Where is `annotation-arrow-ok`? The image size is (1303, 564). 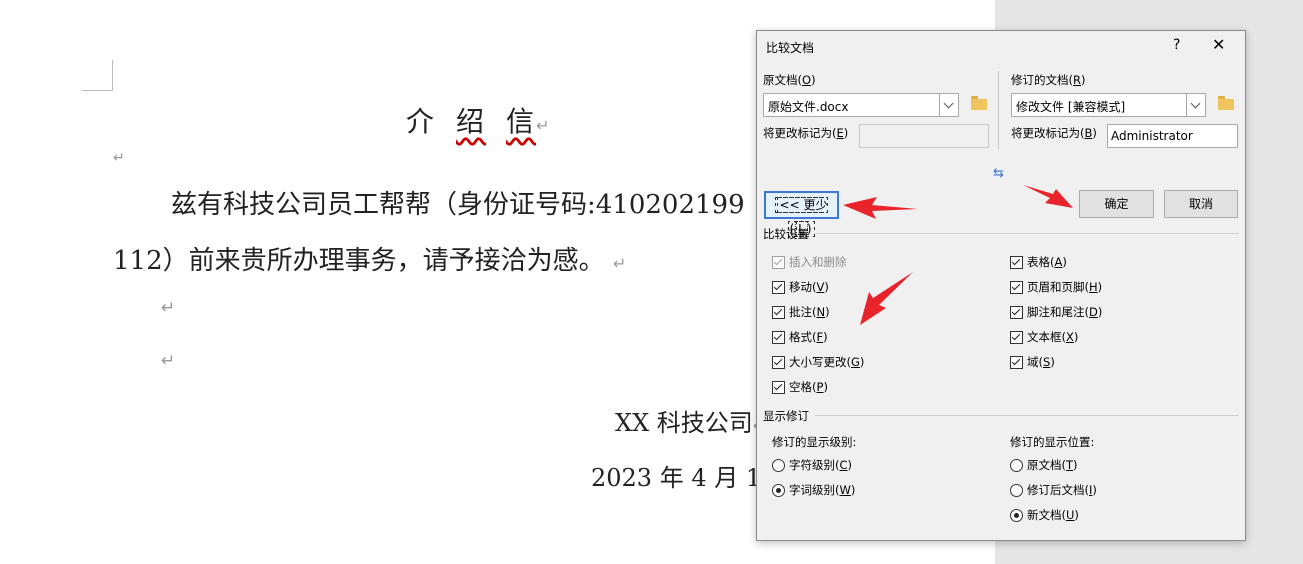 annotation-arrow-ok is located at coordinates (1048, 196).